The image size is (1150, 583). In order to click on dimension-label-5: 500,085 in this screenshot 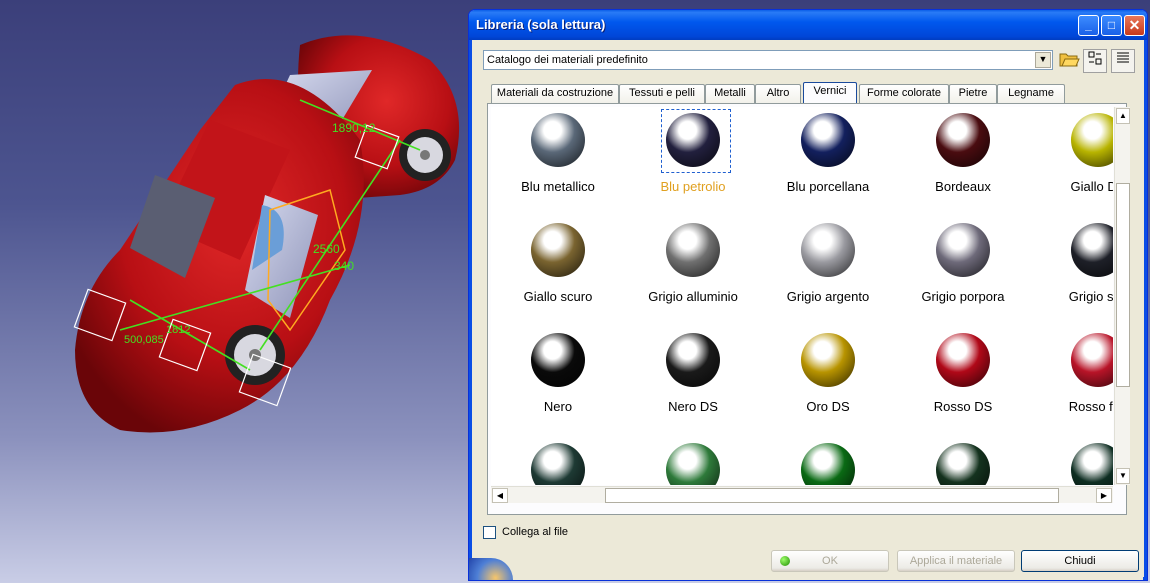, I will do `click(144, 340)`.